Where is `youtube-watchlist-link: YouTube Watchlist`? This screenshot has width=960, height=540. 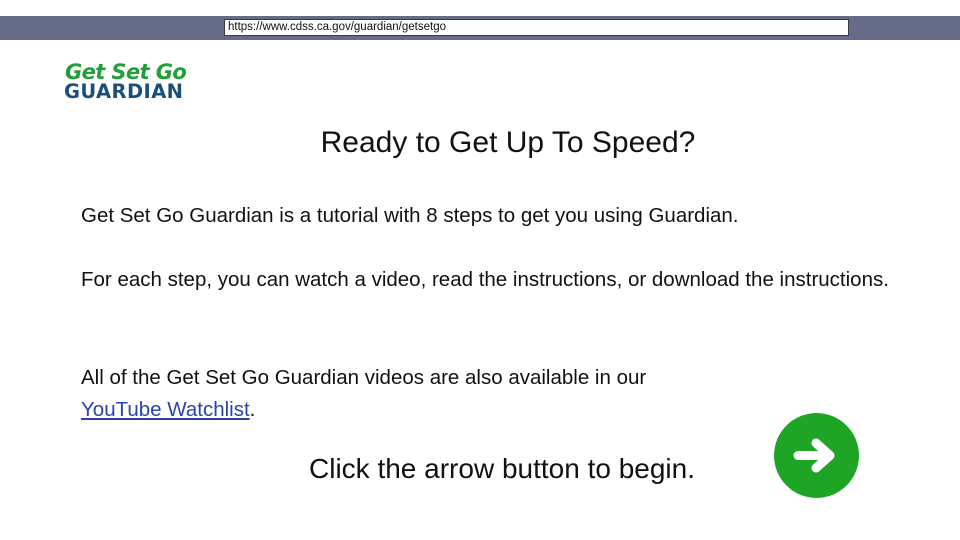
youtube-watchlist-link: YouTube Watchlist is located at coordinates (165, 409).